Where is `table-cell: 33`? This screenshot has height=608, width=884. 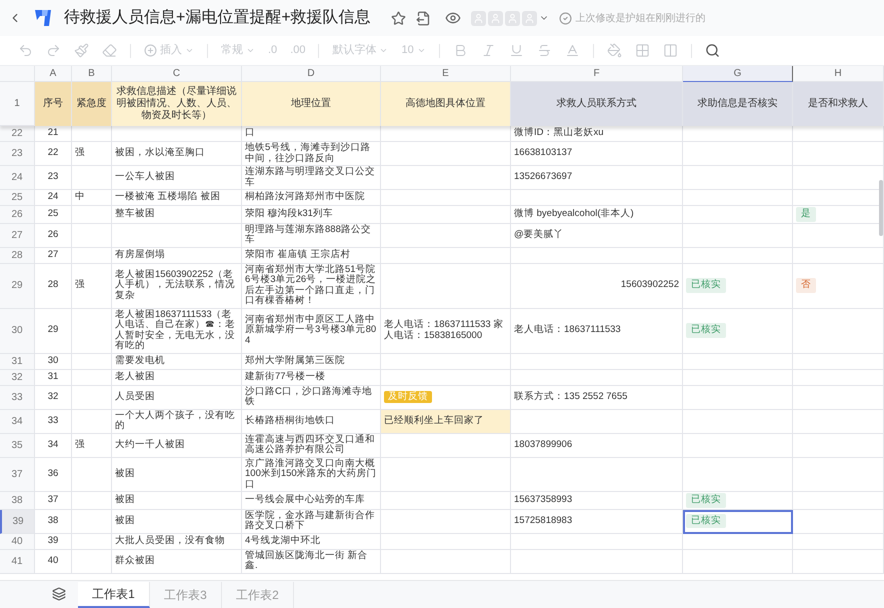
table-cell: 33 is located at coordinates (53, 422).